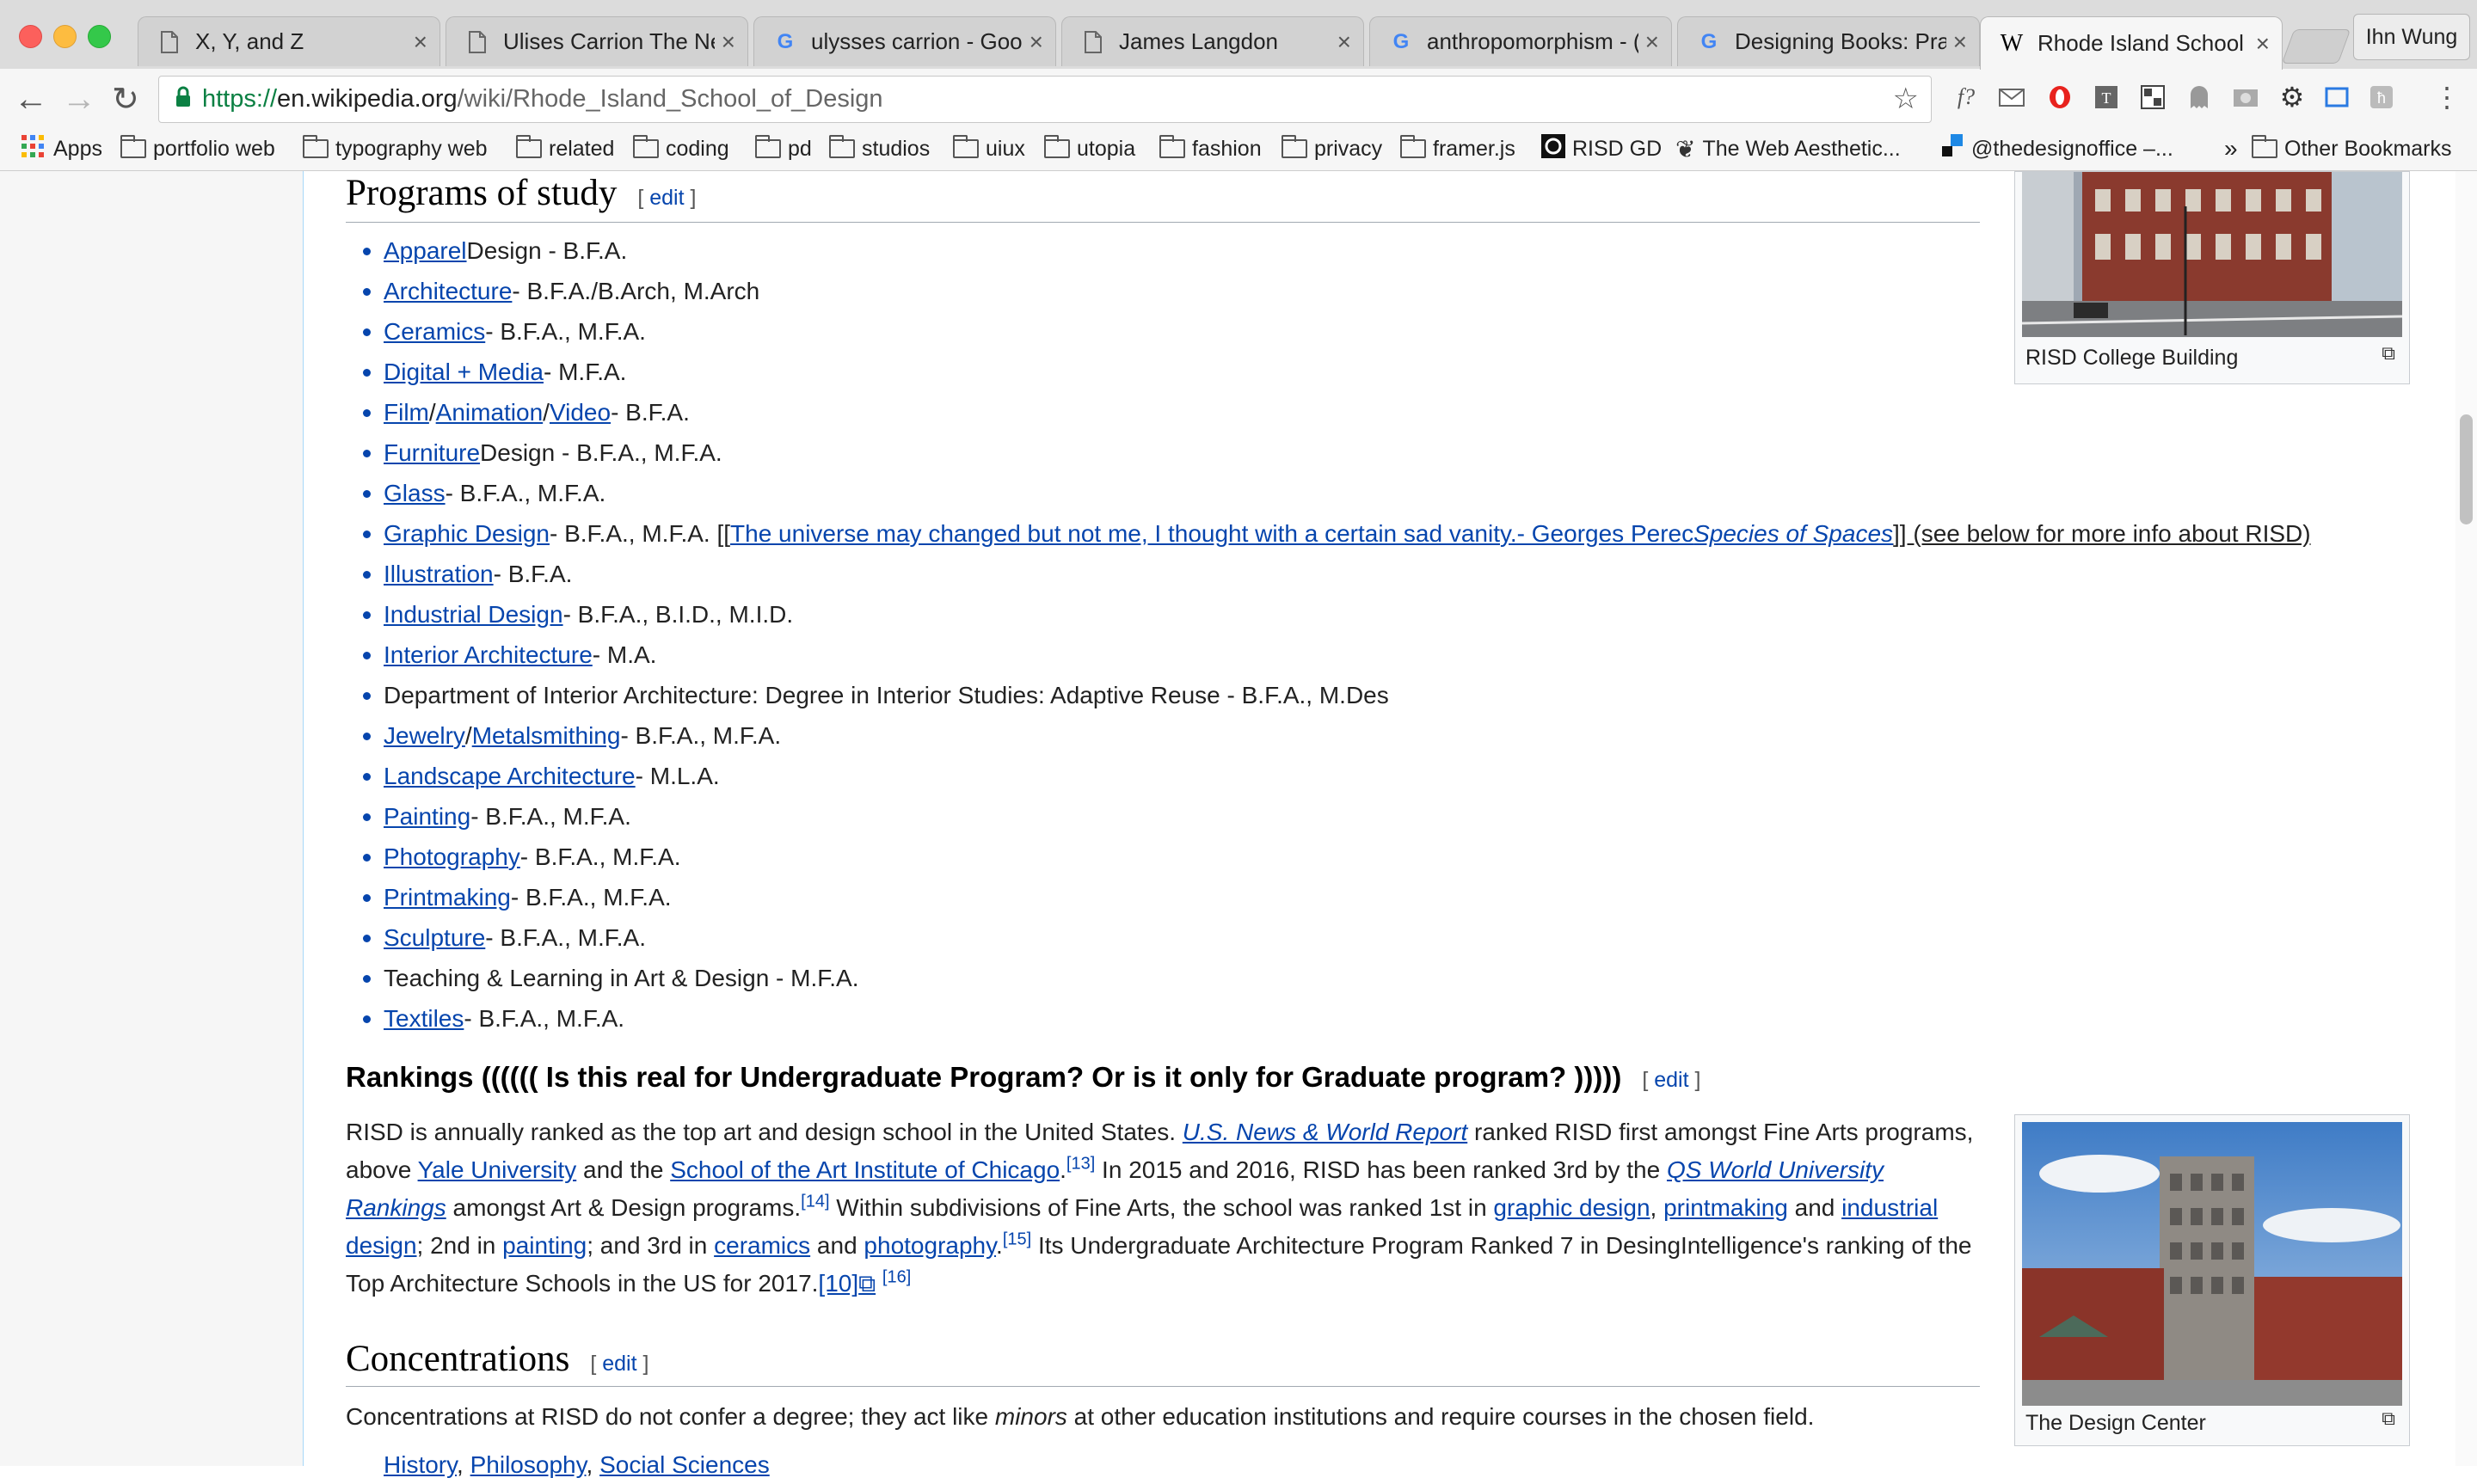  I want to click on opera-vpn-icon, so click(2060, 97).